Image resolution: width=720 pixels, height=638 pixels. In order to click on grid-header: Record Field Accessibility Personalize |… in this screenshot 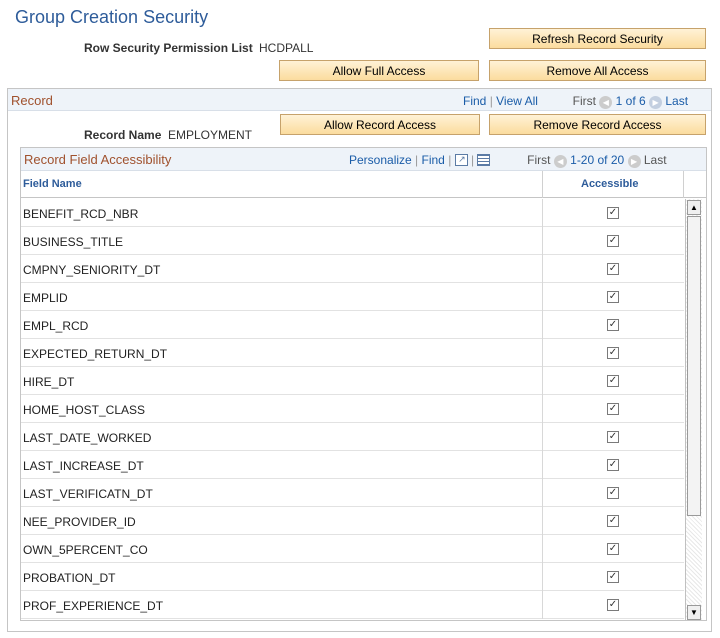, I will do `click(363, 159)`.